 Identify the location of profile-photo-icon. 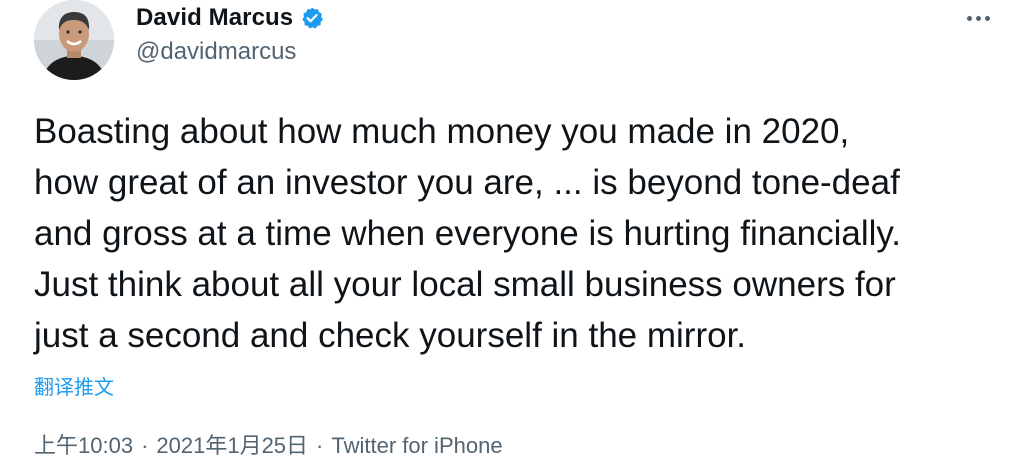
(74, 40).